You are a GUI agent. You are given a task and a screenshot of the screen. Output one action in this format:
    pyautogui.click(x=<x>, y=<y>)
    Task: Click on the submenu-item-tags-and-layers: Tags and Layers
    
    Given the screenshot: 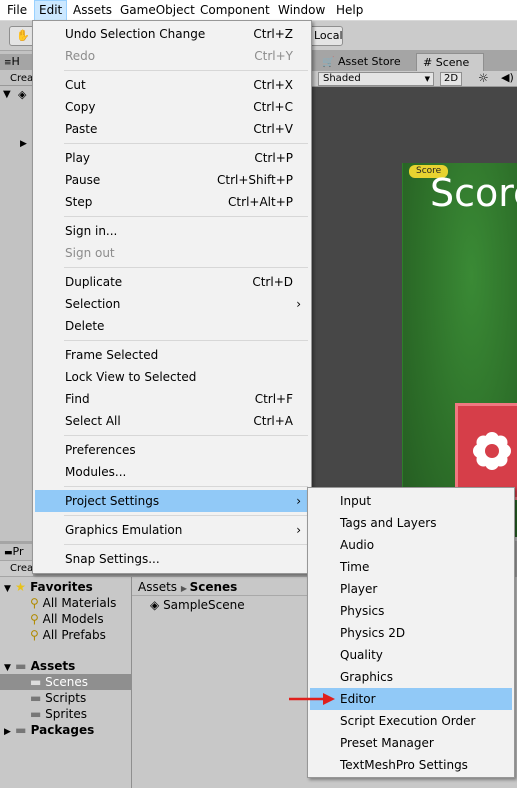 What is the action you would take?
    pyautogui.click(x=411, y=523)
    